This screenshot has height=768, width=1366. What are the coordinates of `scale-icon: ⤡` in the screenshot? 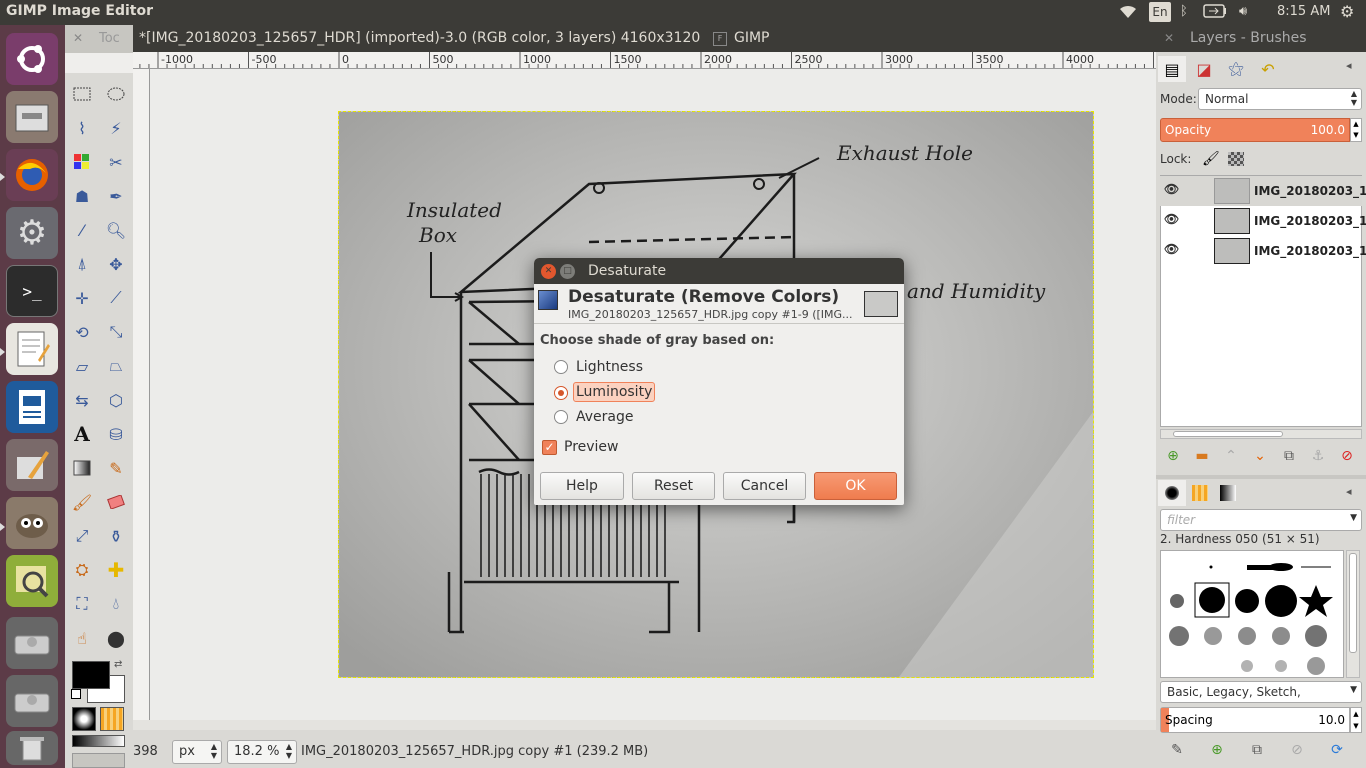 It's located at (116, 332).